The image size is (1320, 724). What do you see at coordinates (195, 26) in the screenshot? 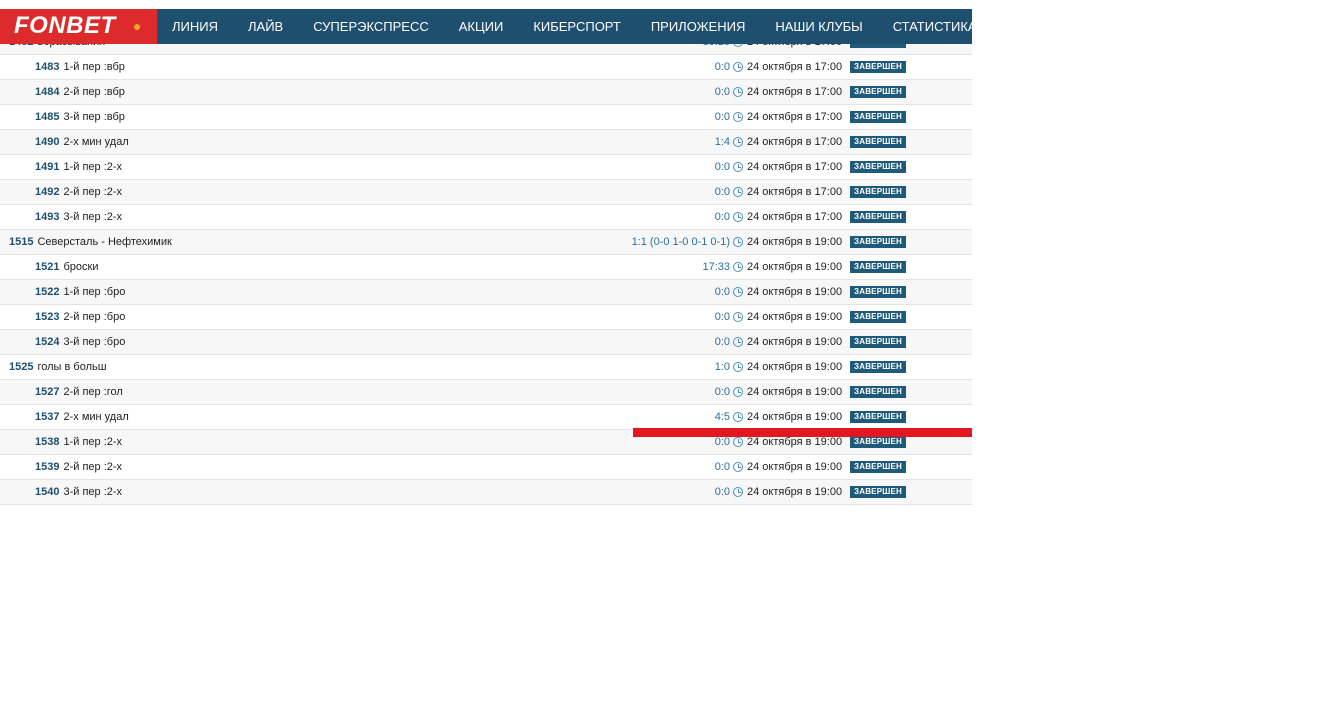
I see `nav-item-0: ЛИНИЯ` at bounding box center [195, 26].